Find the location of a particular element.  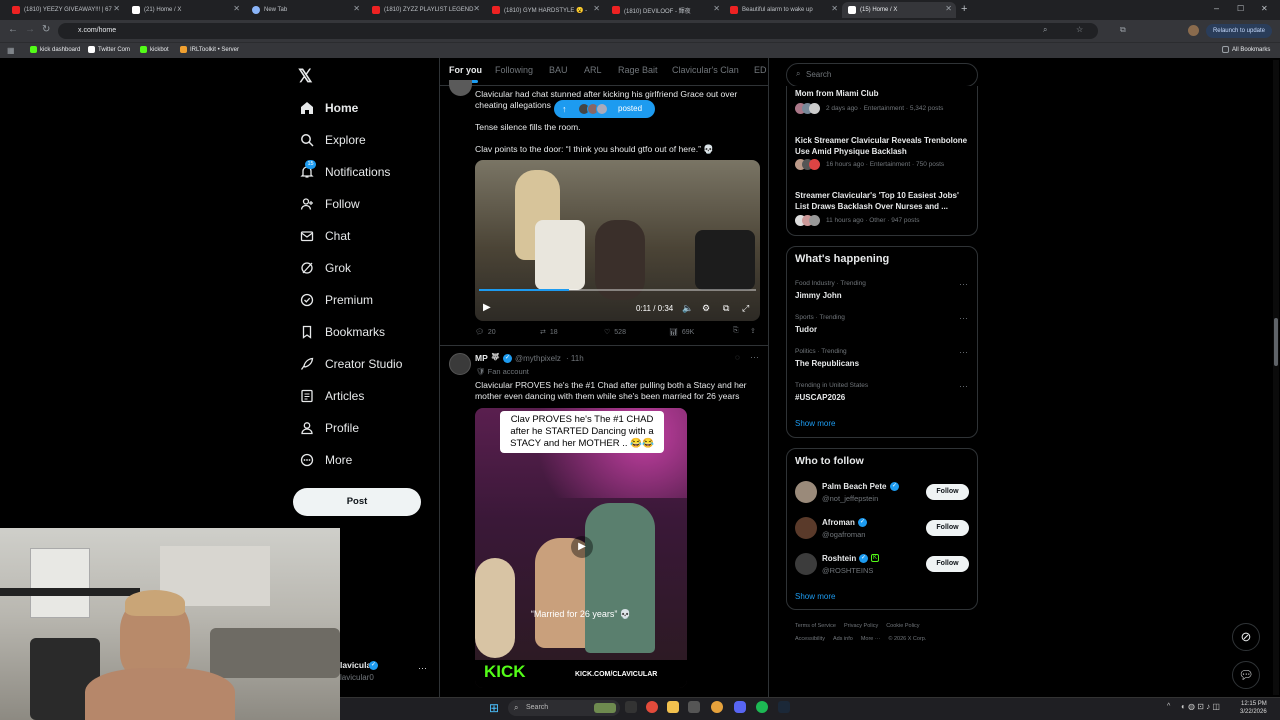

bookmark-item: kick dashboard is located at coordinates (55, 49).